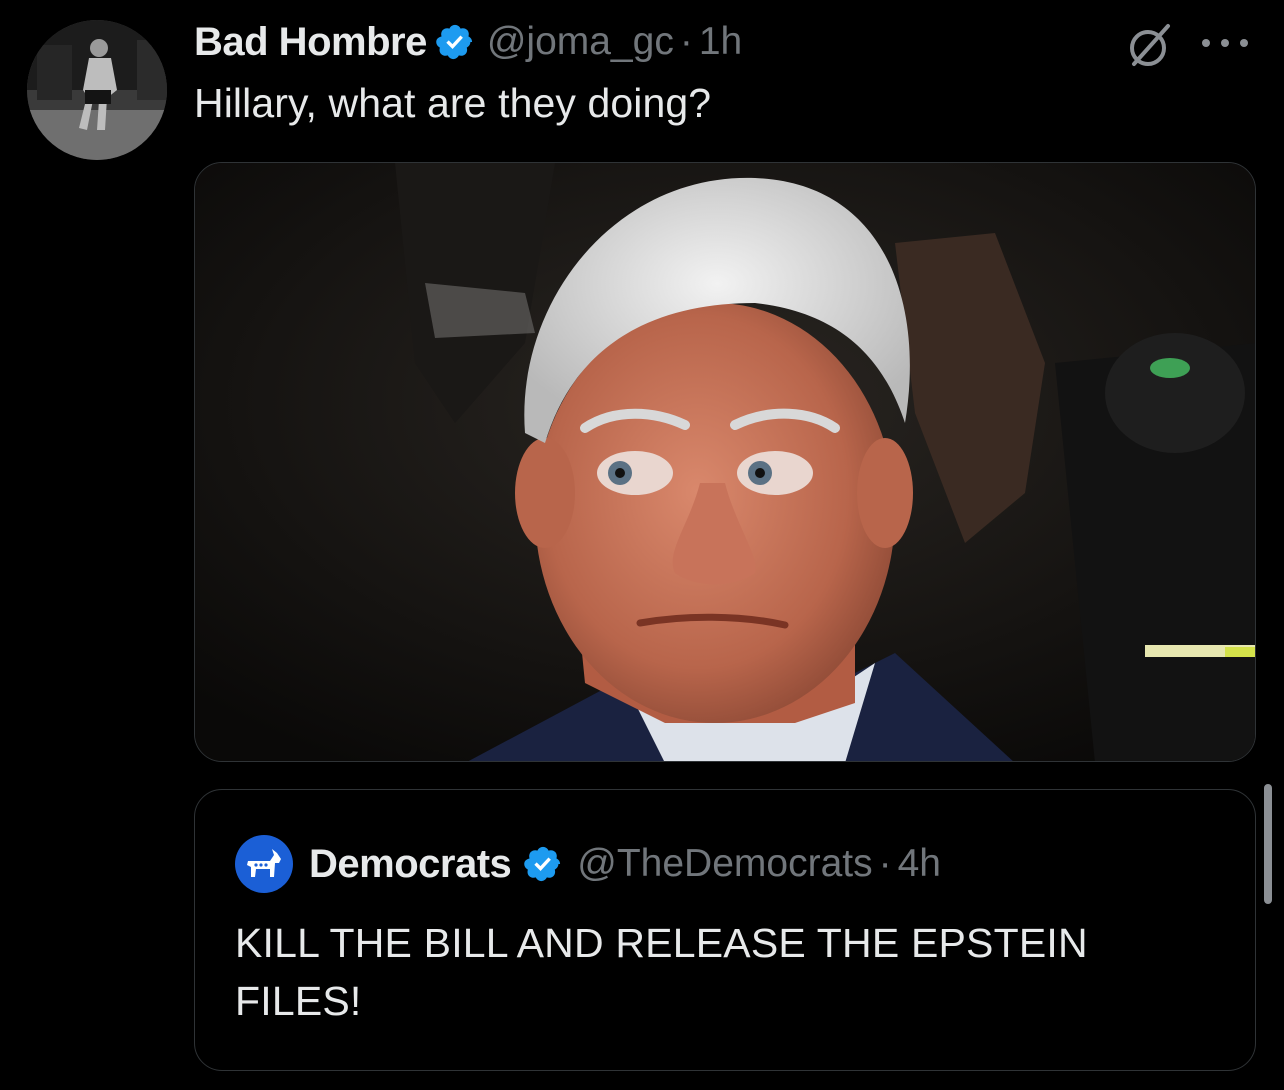  I want to click on scrollbar-thumb, so click(1268, 844).